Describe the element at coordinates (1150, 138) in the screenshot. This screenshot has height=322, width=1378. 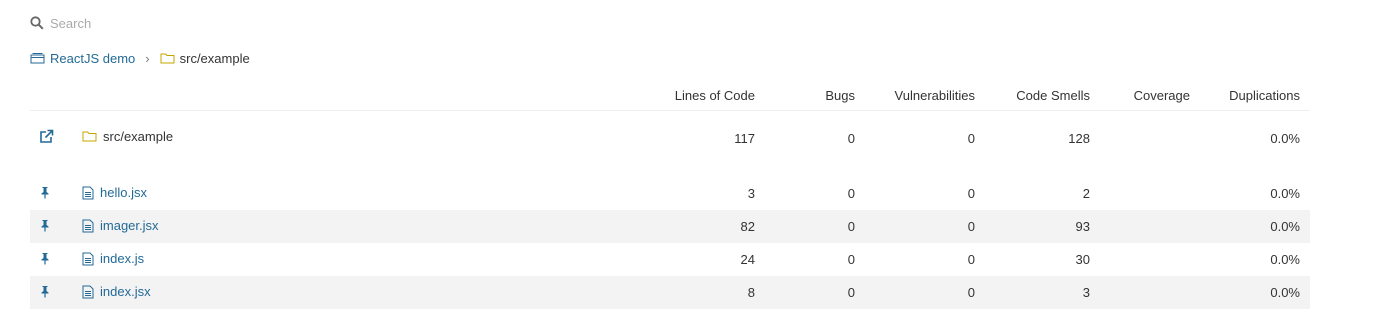
I see `base-coverage` at that location.